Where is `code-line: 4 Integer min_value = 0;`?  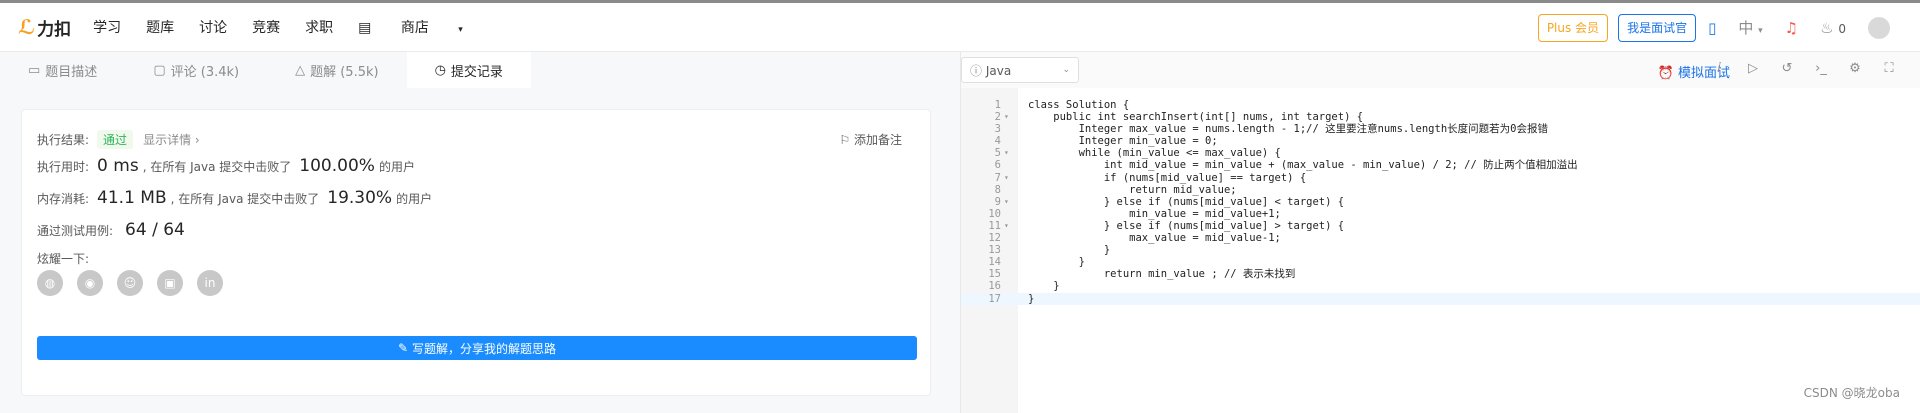
code-line: 4 Integer min_value = 0; is located at coordinates (1440, 141).